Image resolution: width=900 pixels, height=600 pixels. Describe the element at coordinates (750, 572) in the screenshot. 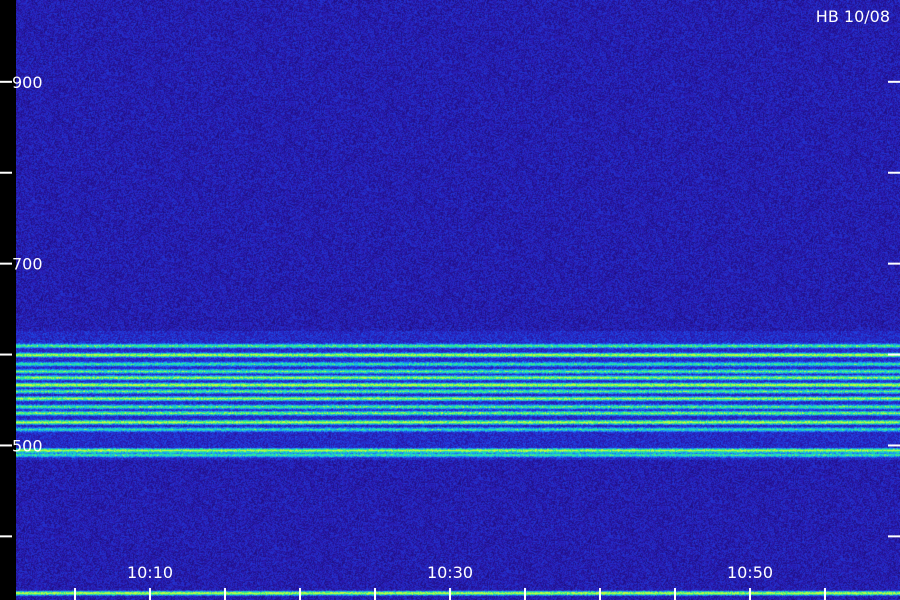

I see `x-tick-label: 10:50` at that location.